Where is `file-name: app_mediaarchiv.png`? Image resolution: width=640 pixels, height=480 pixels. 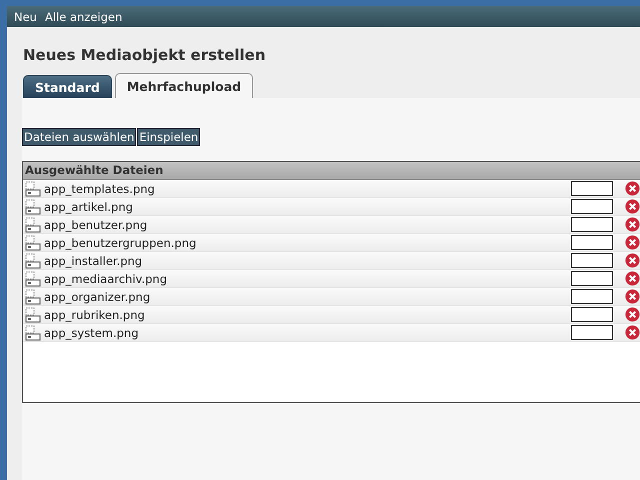
file-name: app_mediaarchiv.png is located at coordinates (106, 279).